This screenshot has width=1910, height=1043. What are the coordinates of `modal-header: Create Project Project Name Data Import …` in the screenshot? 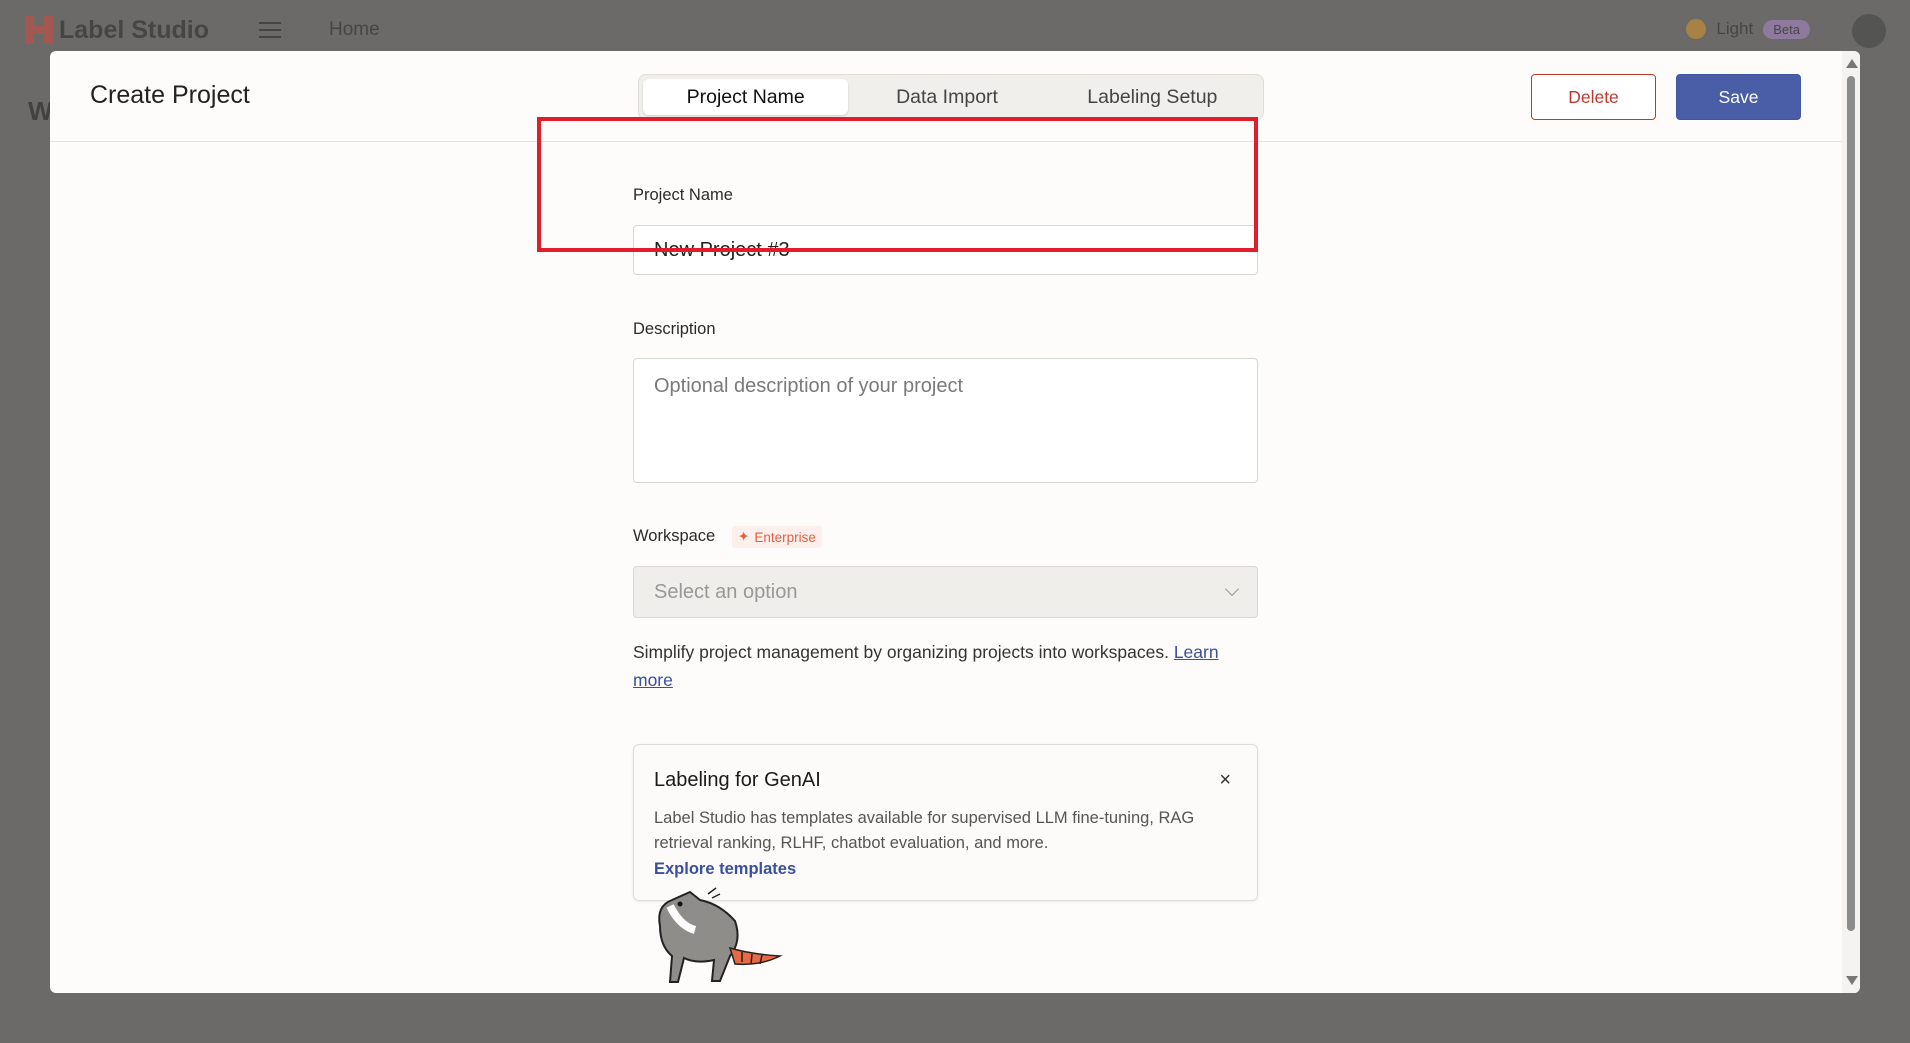 It's located at (946, 96).